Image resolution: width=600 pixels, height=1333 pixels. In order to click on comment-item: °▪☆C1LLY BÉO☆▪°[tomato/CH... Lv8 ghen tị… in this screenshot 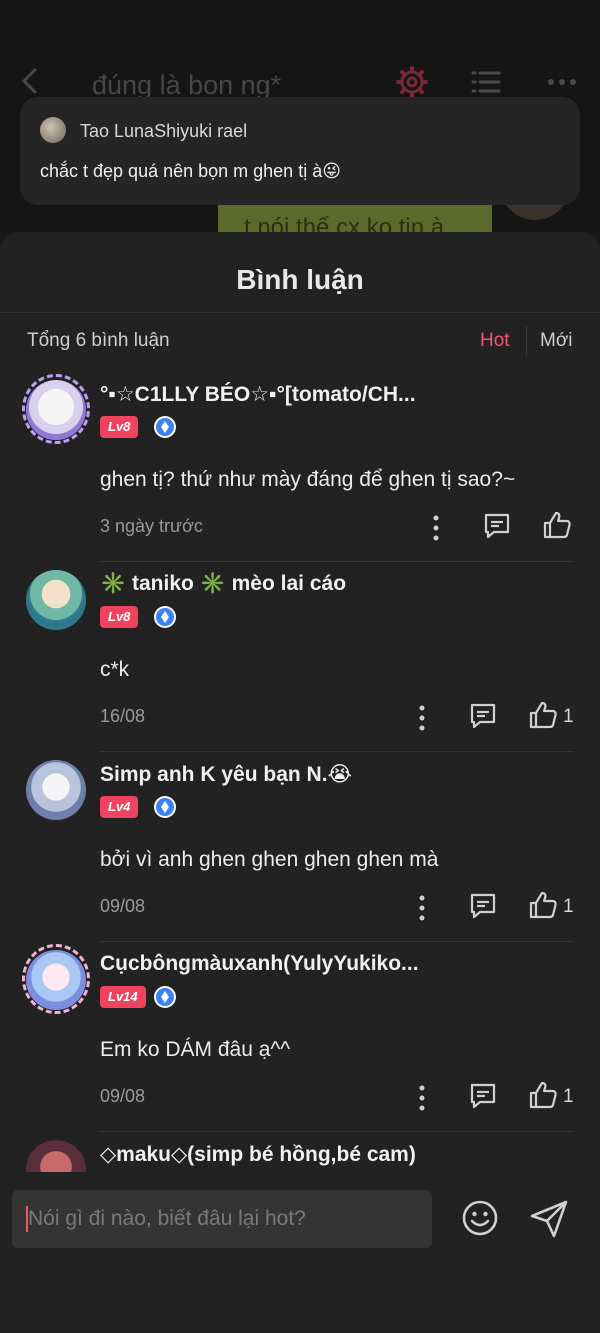, I will do `click(300, 467)`.